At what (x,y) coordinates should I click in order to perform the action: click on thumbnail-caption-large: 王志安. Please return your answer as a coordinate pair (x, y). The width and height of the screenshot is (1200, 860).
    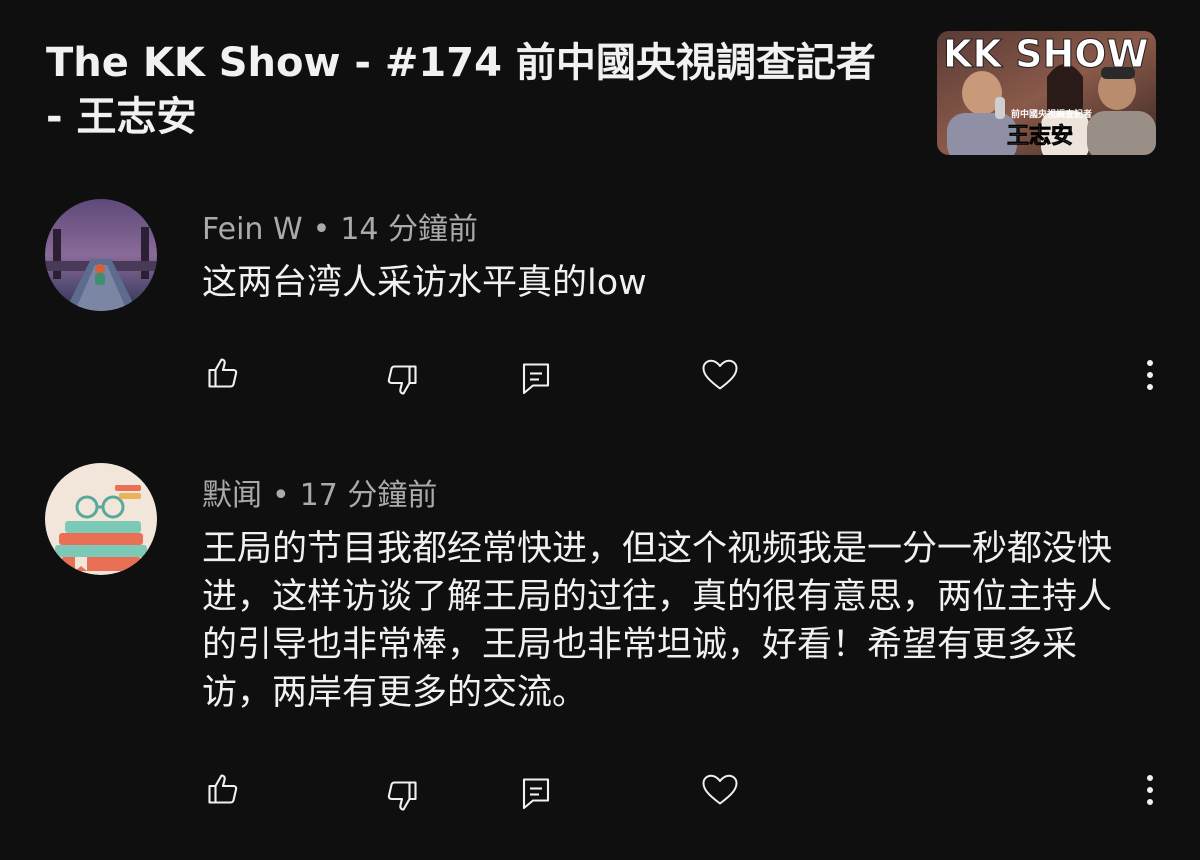
    Looking at the image, I should click on (1040, 136).